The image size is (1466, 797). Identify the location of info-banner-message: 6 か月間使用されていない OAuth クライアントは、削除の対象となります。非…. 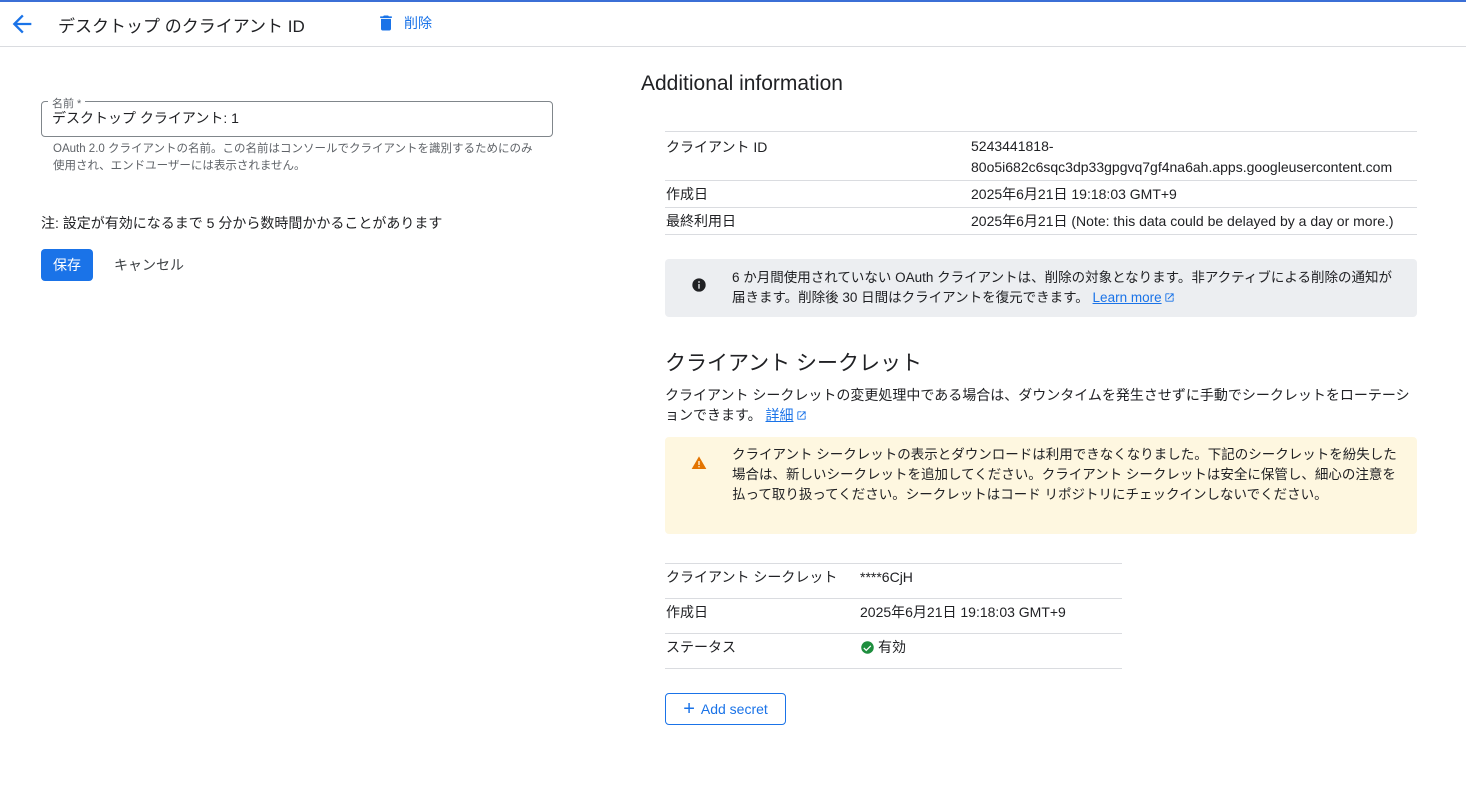
(1062, 287).